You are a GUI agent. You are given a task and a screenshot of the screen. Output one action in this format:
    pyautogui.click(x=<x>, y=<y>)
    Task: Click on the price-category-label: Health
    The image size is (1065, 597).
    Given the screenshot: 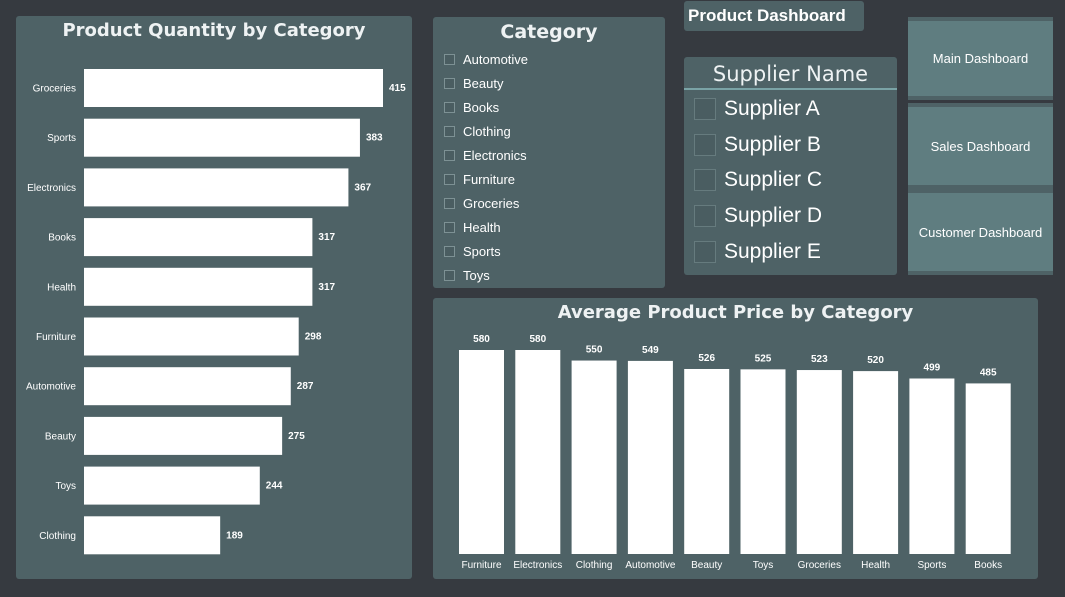 What is the action you would take?
    pyautogui.click(x=875, y=565)
    